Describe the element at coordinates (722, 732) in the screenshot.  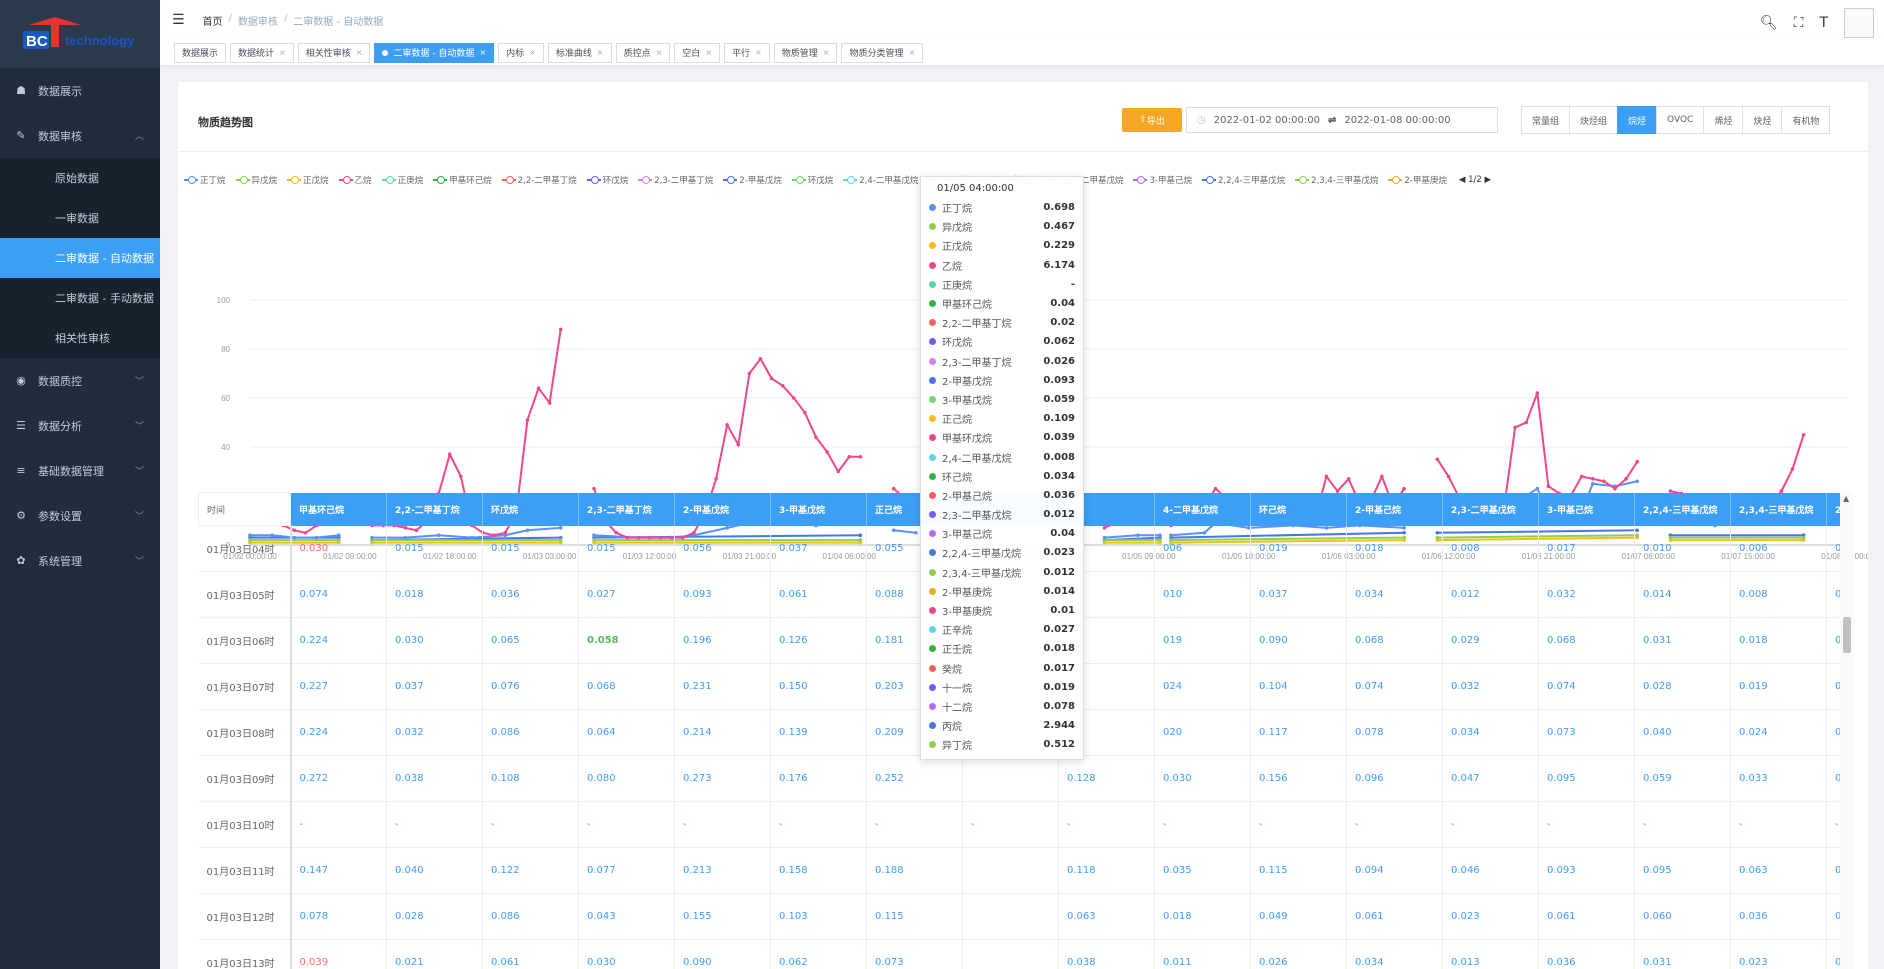
I see `table-cell: 0.214` at that location.